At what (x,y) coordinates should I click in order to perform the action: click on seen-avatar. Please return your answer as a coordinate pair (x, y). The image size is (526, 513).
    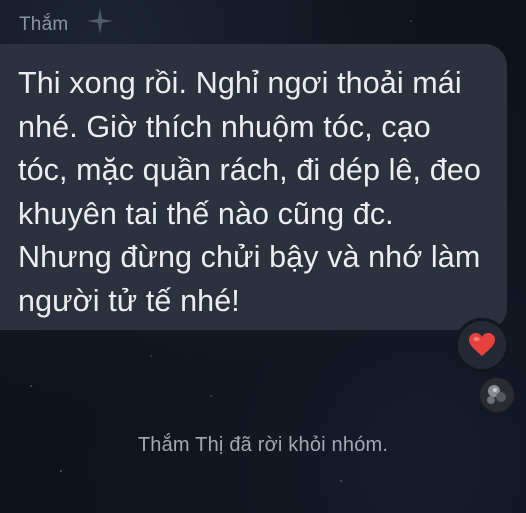
    Looking at the image, I should click on (497, 395).